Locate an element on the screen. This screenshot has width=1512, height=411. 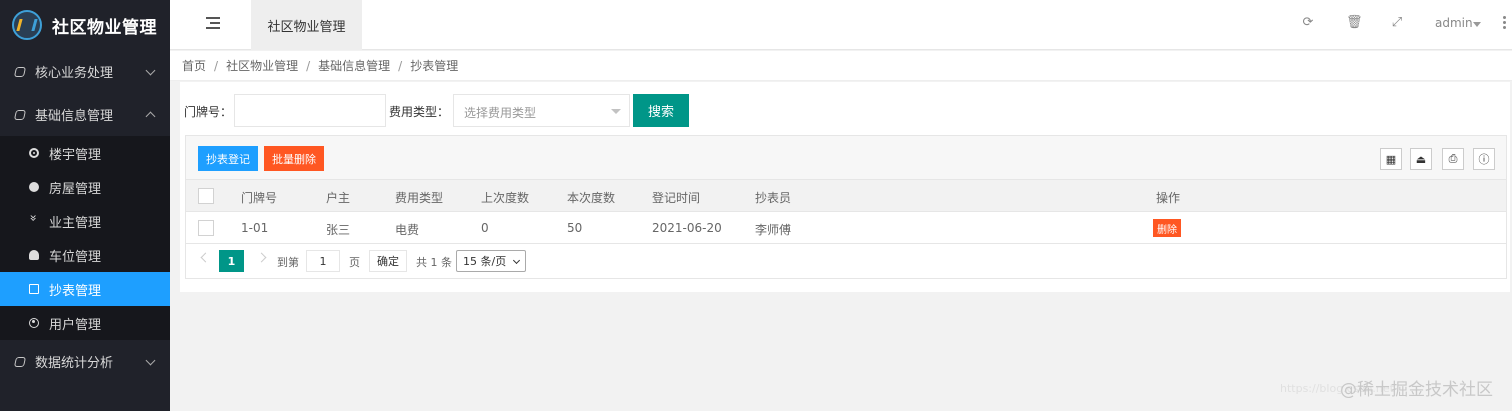
menu-toggle-icon is located at coordinates (213, 23).